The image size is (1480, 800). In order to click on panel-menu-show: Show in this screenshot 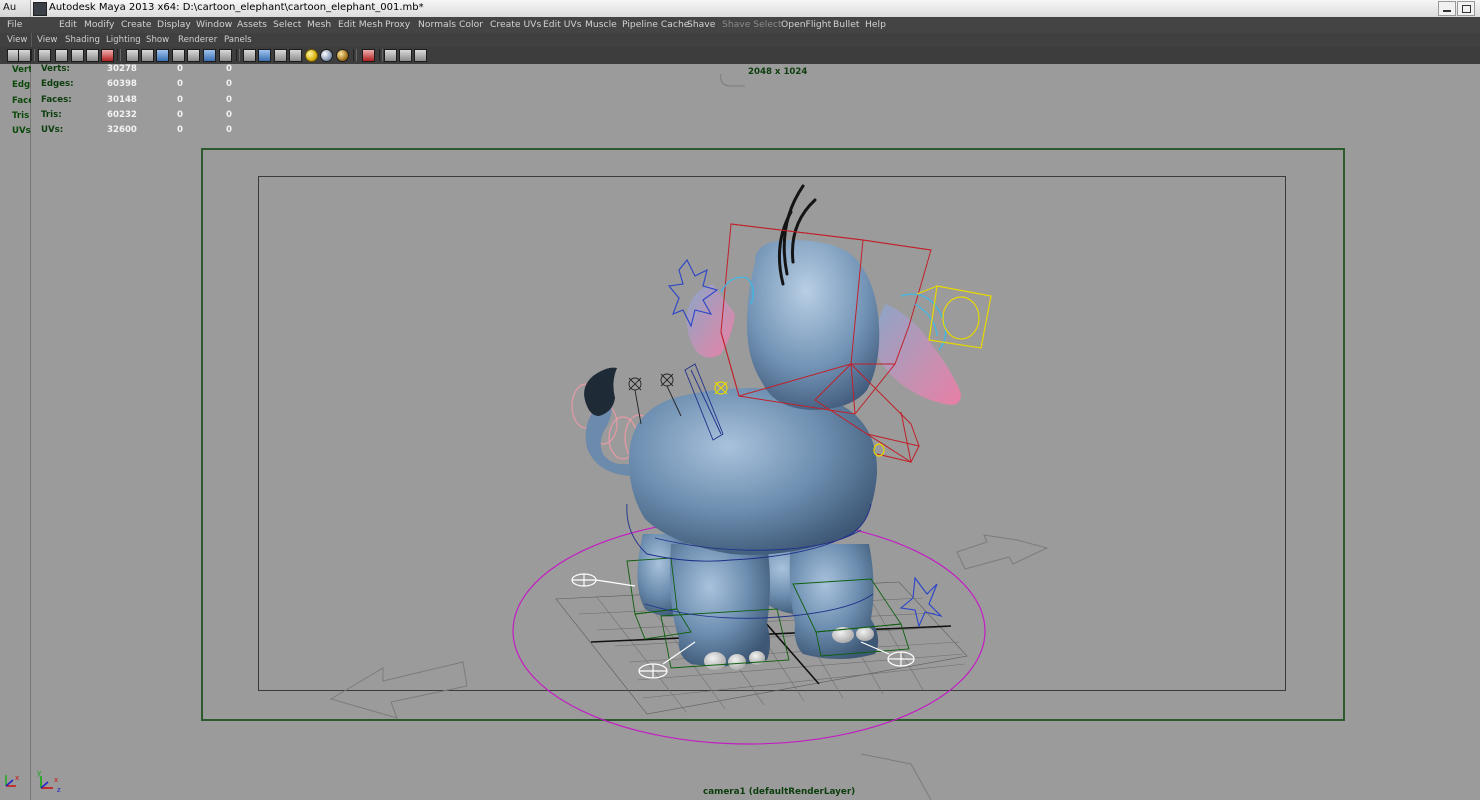, I will do `click(157, 40)`.